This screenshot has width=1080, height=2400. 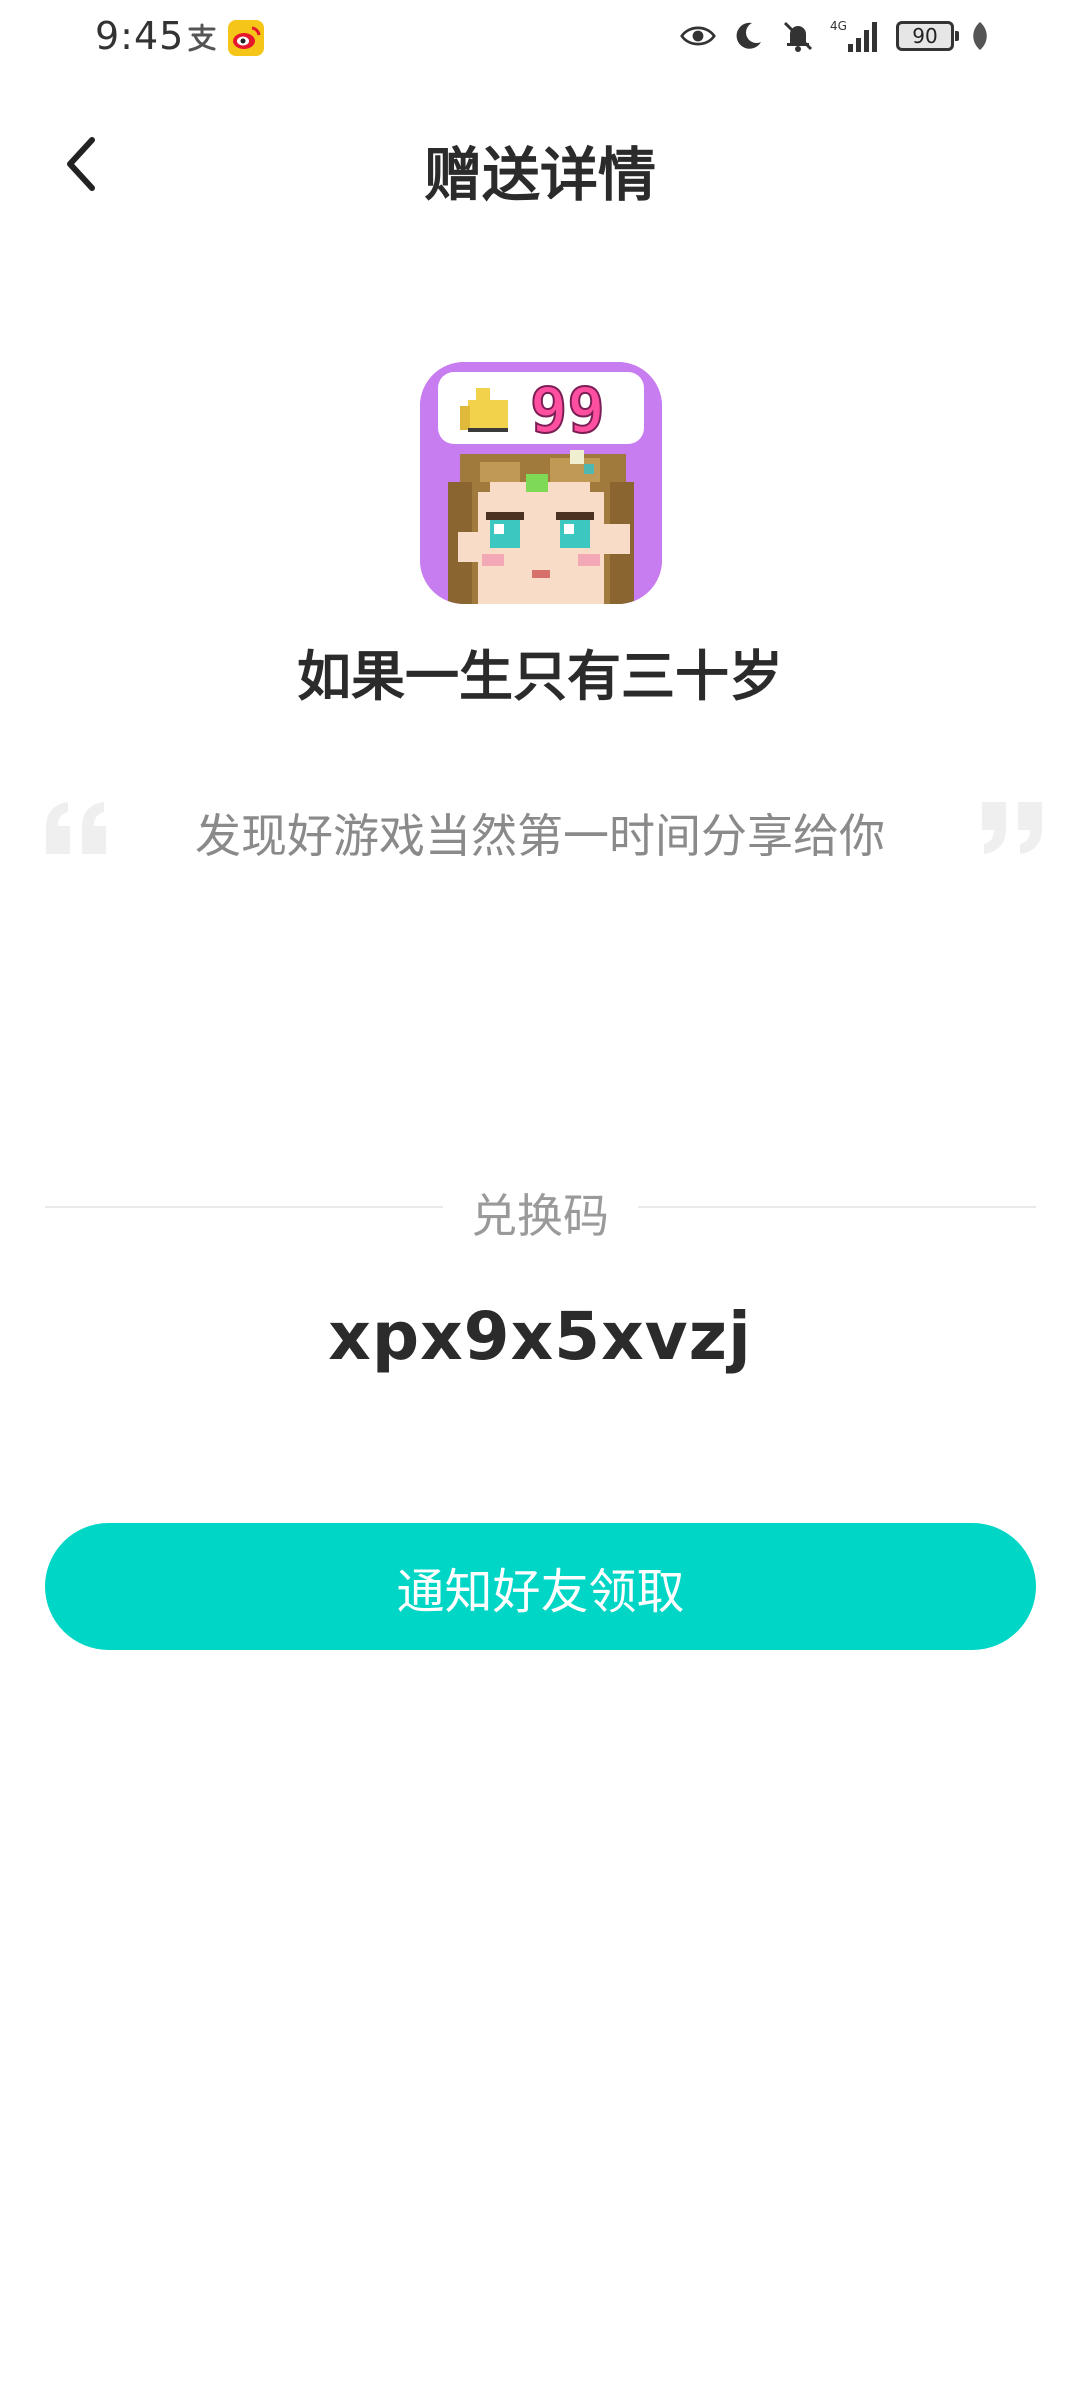 I want to click on header: 赠送详情, so click(x=540, y=165).